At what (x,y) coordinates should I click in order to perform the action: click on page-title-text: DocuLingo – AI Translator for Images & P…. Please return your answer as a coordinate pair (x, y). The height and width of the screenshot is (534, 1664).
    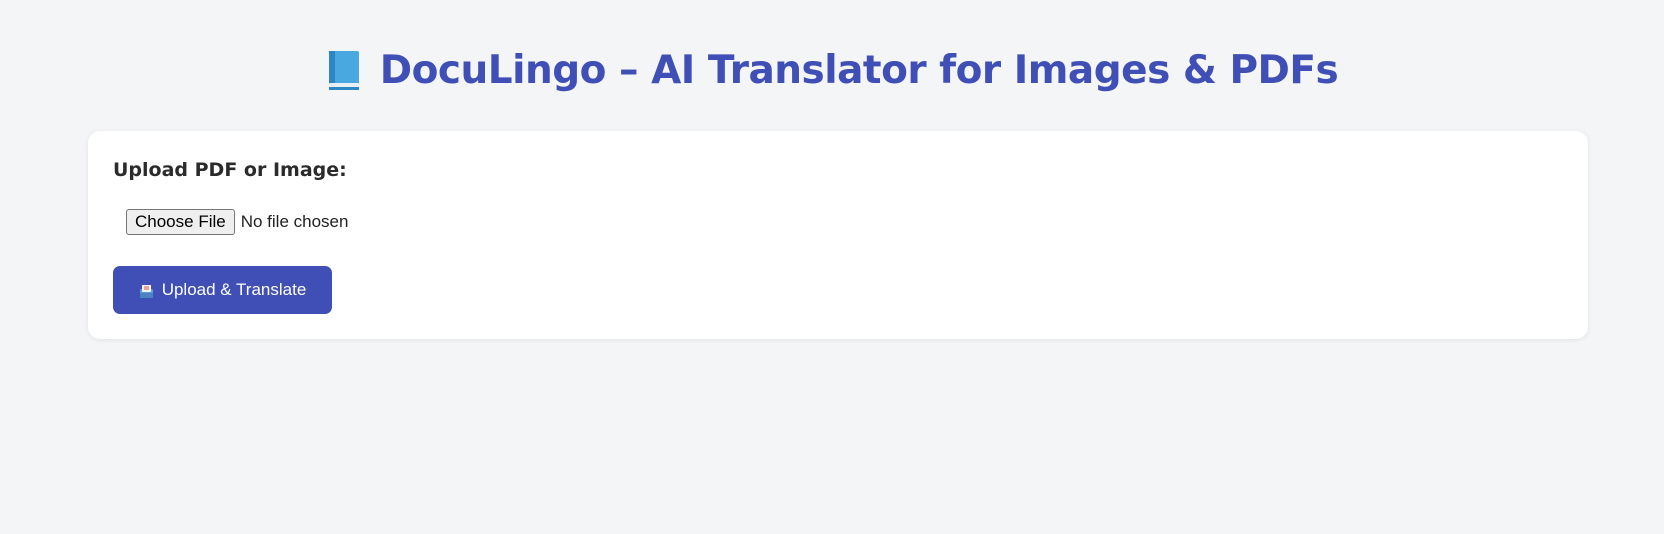
    Looking at the image, I should click on (859, 70).